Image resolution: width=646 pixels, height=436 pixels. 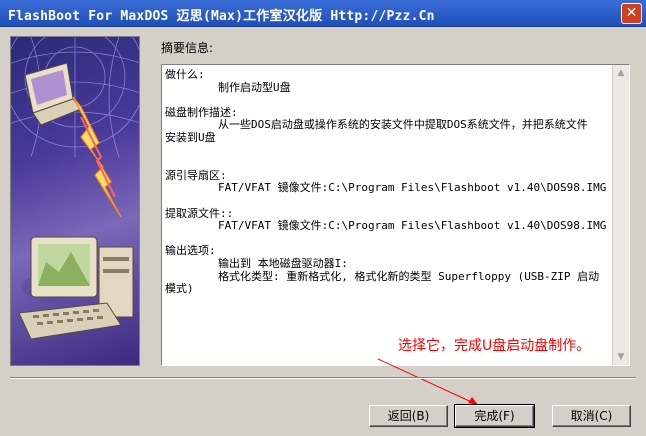 I want to click on annotation-note: 选择它，完成U盘启动盘制作。, so click(x=494, y=346).